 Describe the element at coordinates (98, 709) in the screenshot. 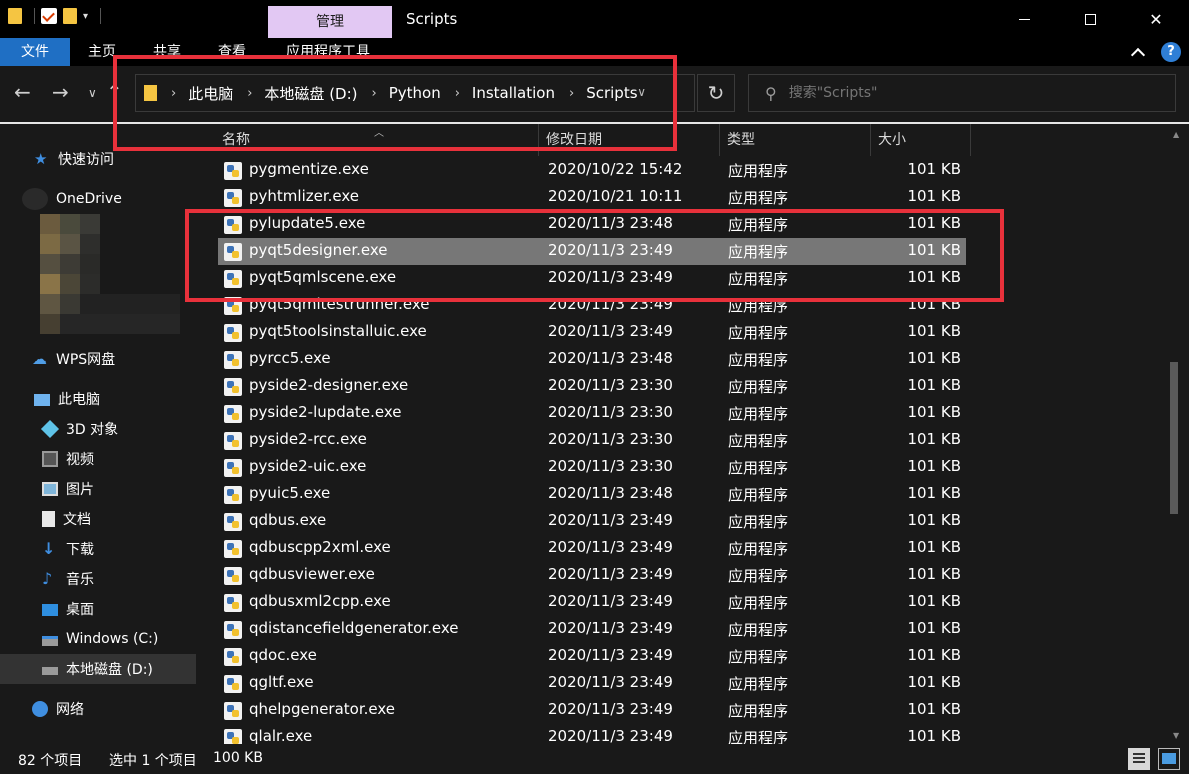

I see `sidebar-item-network: 网络` at that location.